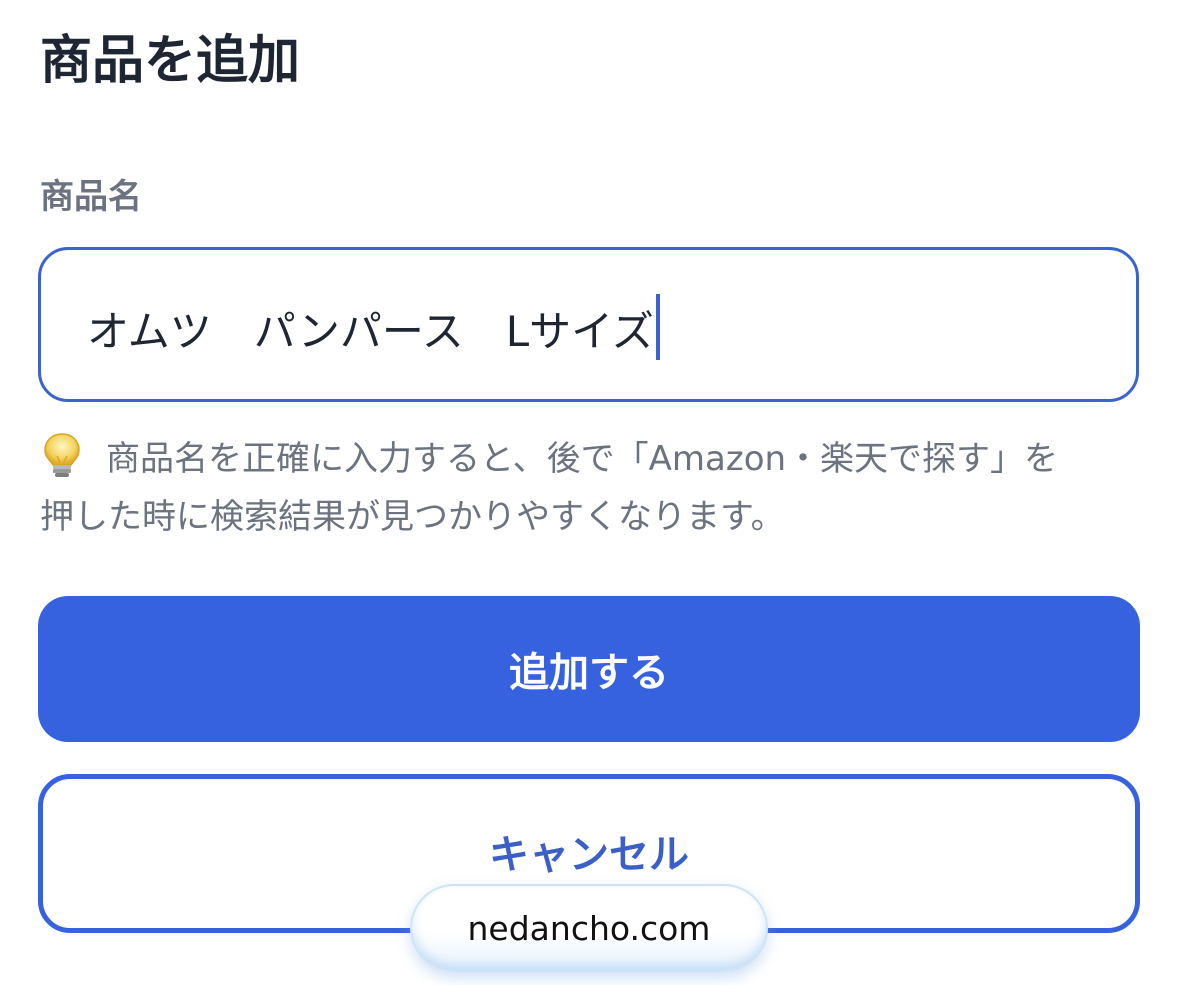  I want to click on add-button: 追加する, so click(589, 669).